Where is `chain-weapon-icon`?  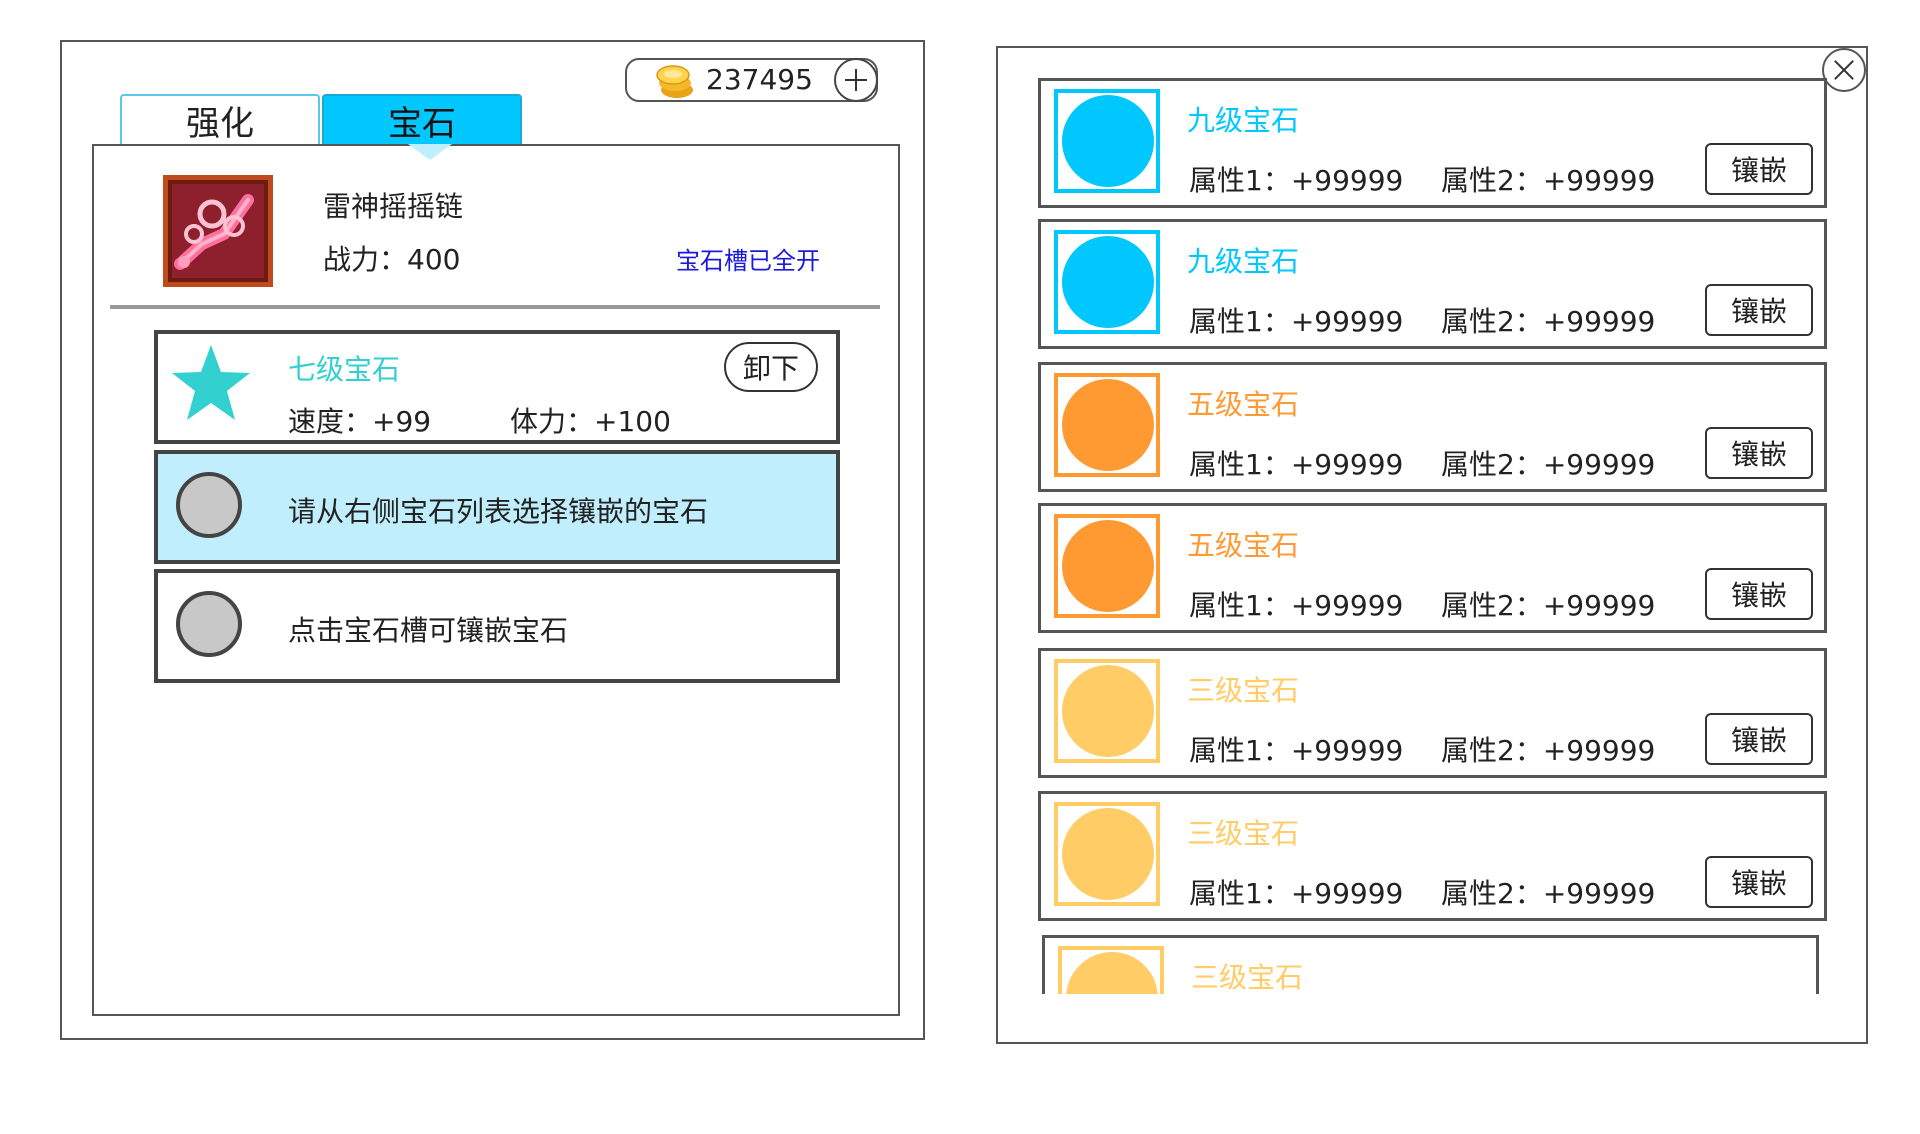
chain-weapon-icon is located at coordinates (218, 231).